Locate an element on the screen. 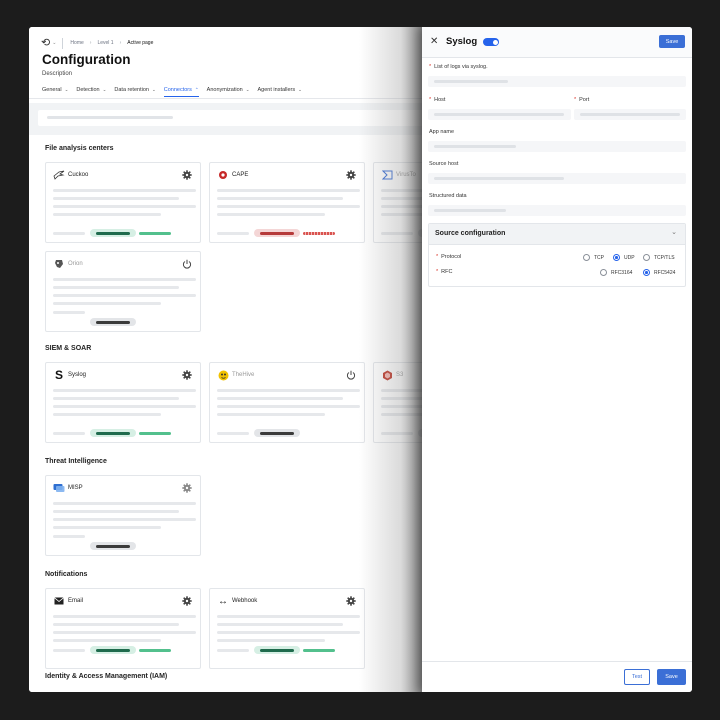  save-button-bottom: Save is located at coordinates (671, 677).